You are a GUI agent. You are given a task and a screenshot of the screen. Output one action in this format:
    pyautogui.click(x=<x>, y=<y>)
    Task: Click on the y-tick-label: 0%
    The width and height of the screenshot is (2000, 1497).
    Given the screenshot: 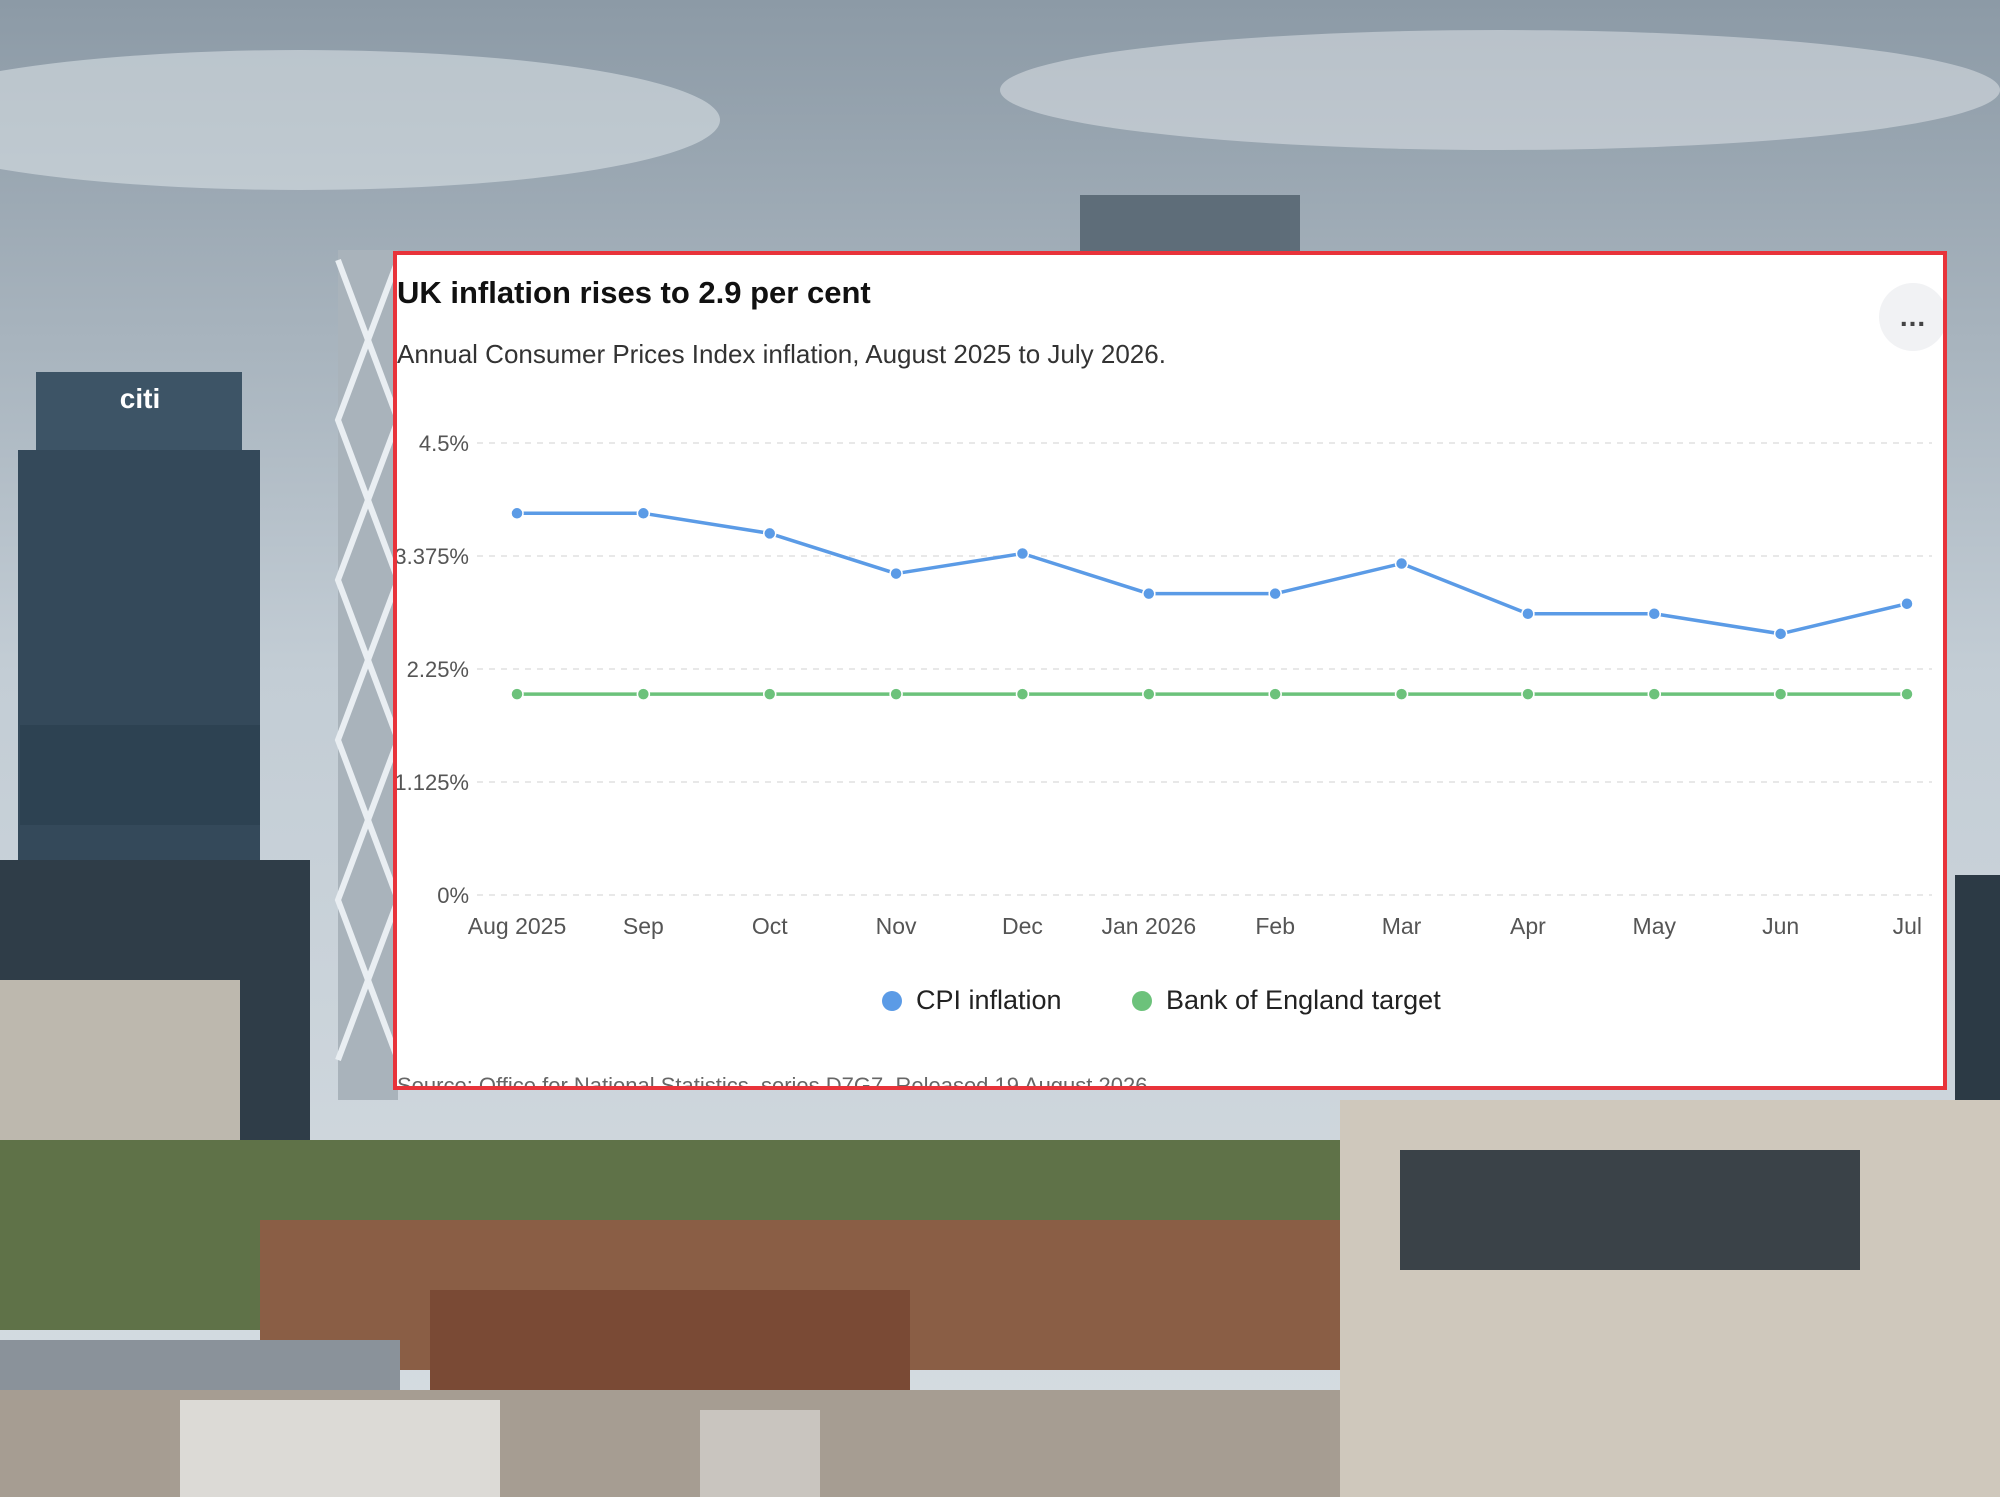 What is the action you would take?
    pyautogui.click(x=453, y=895)
    